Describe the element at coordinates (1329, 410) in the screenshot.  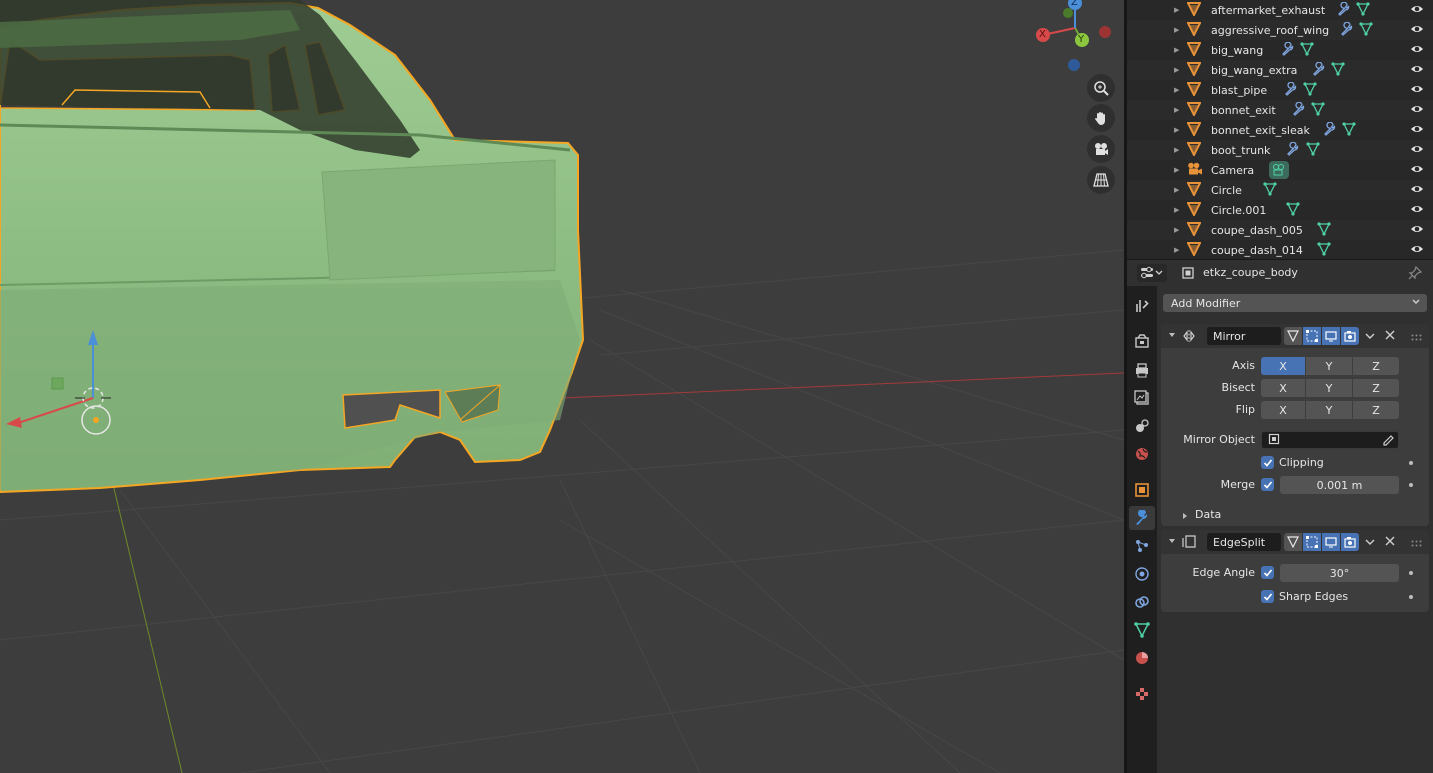
I see `flip-y-toggle: Y` at that location.